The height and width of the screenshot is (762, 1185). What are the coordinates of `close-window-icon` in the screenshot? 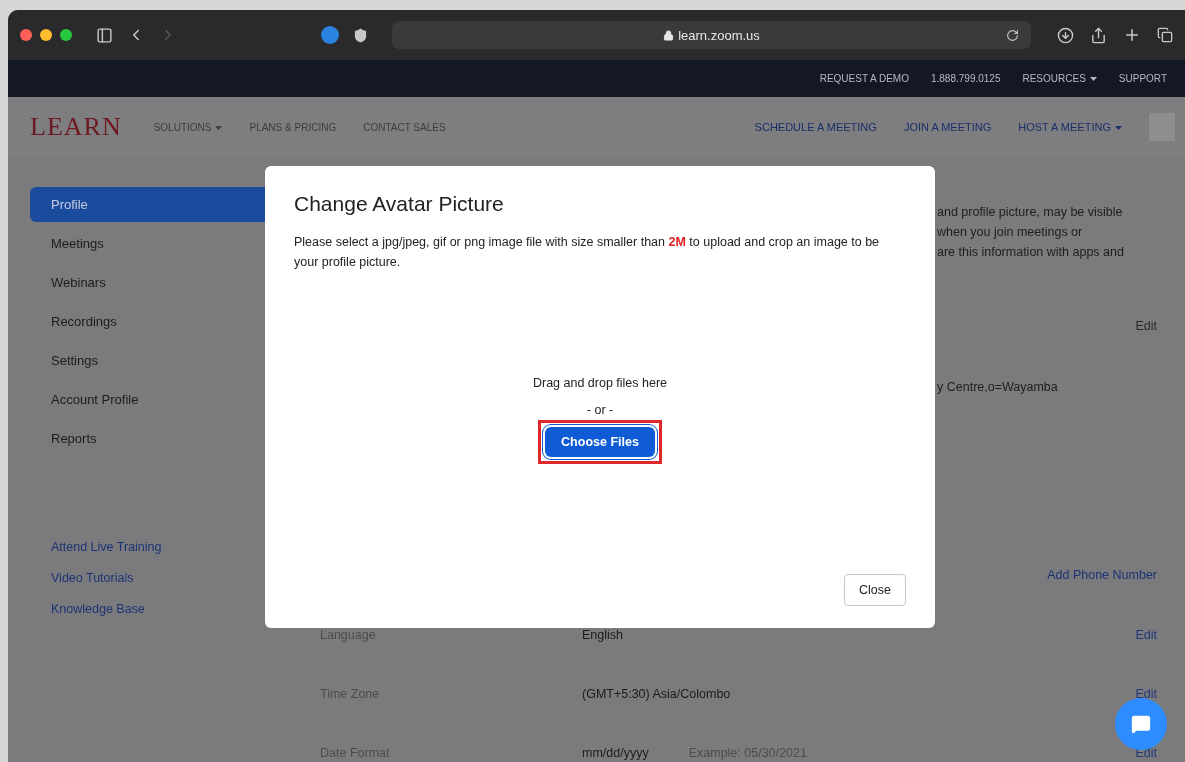 It's located at (26, 35).